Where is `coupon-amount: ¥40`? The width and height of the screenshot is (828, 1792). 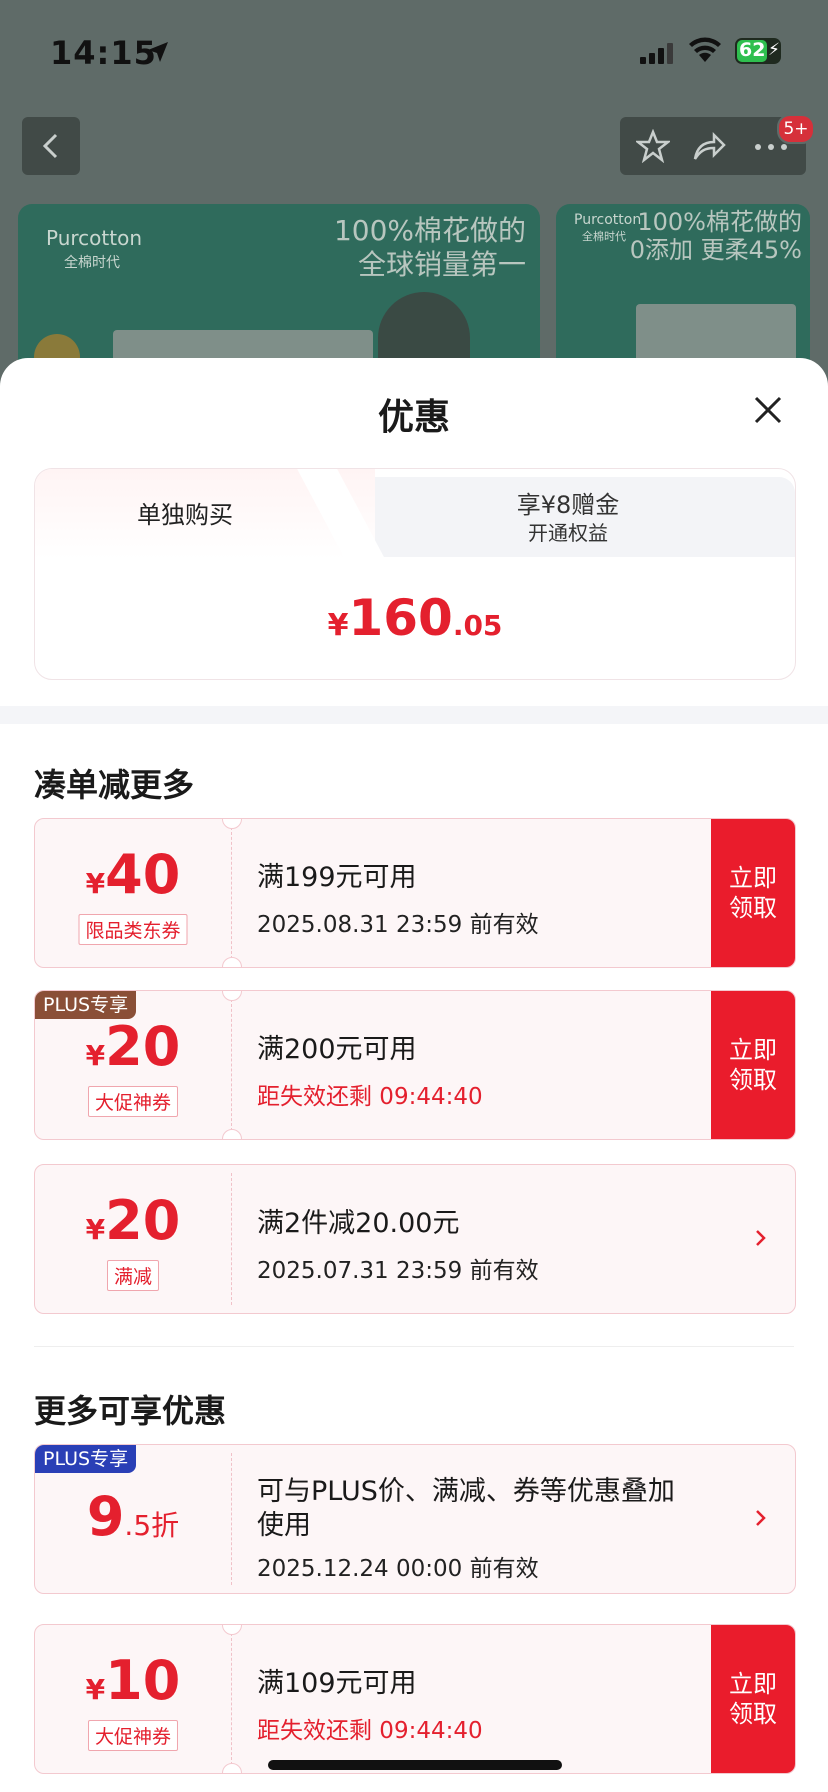 coupon-amount: ¥40 is located at coordinates (133, 874).